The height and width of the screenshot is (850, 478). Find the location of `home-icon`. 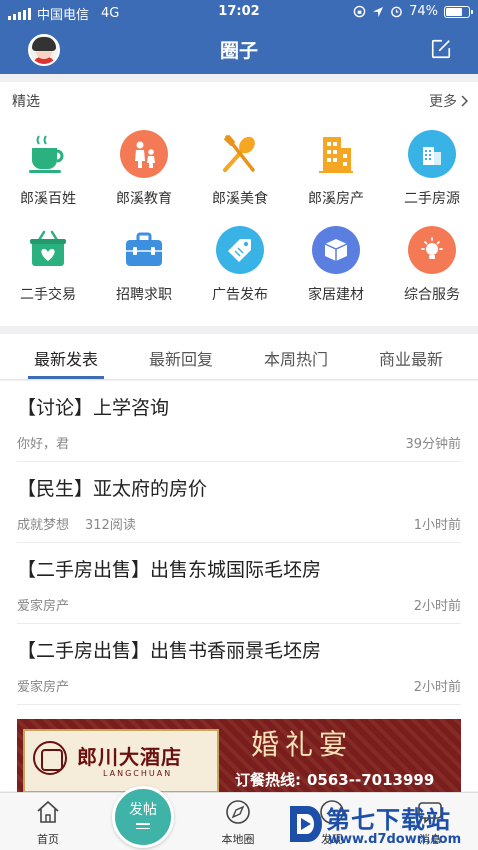

home-icon is located at coordinates (48, 811).